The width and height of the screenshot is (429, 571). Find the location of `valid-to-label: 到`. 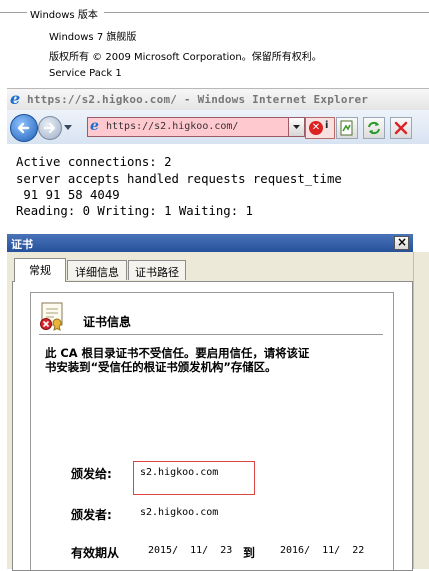

valid-to-label: 到 is located at coordinates (249, 553).